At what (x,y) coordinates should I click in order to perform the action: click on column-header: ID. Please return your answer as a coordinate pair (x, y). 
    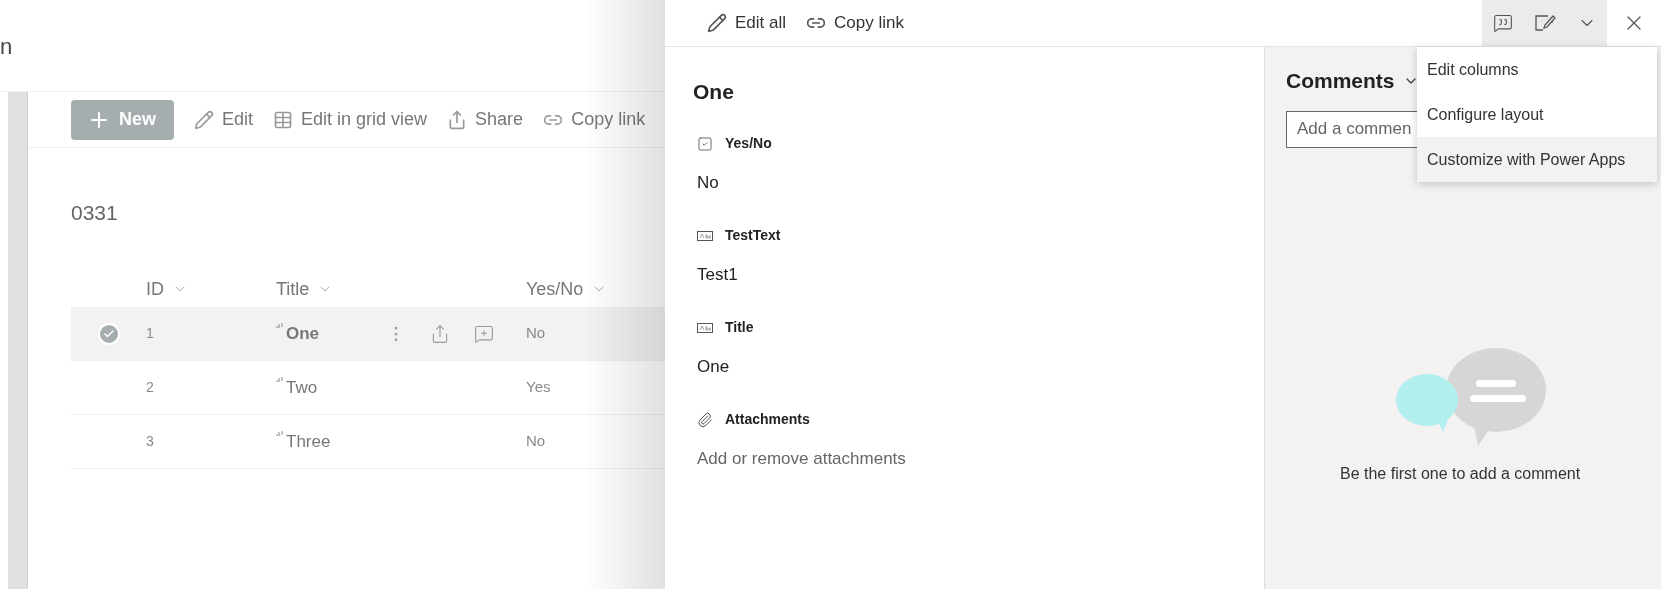
    Looking at the image, I should click on (211, 289).